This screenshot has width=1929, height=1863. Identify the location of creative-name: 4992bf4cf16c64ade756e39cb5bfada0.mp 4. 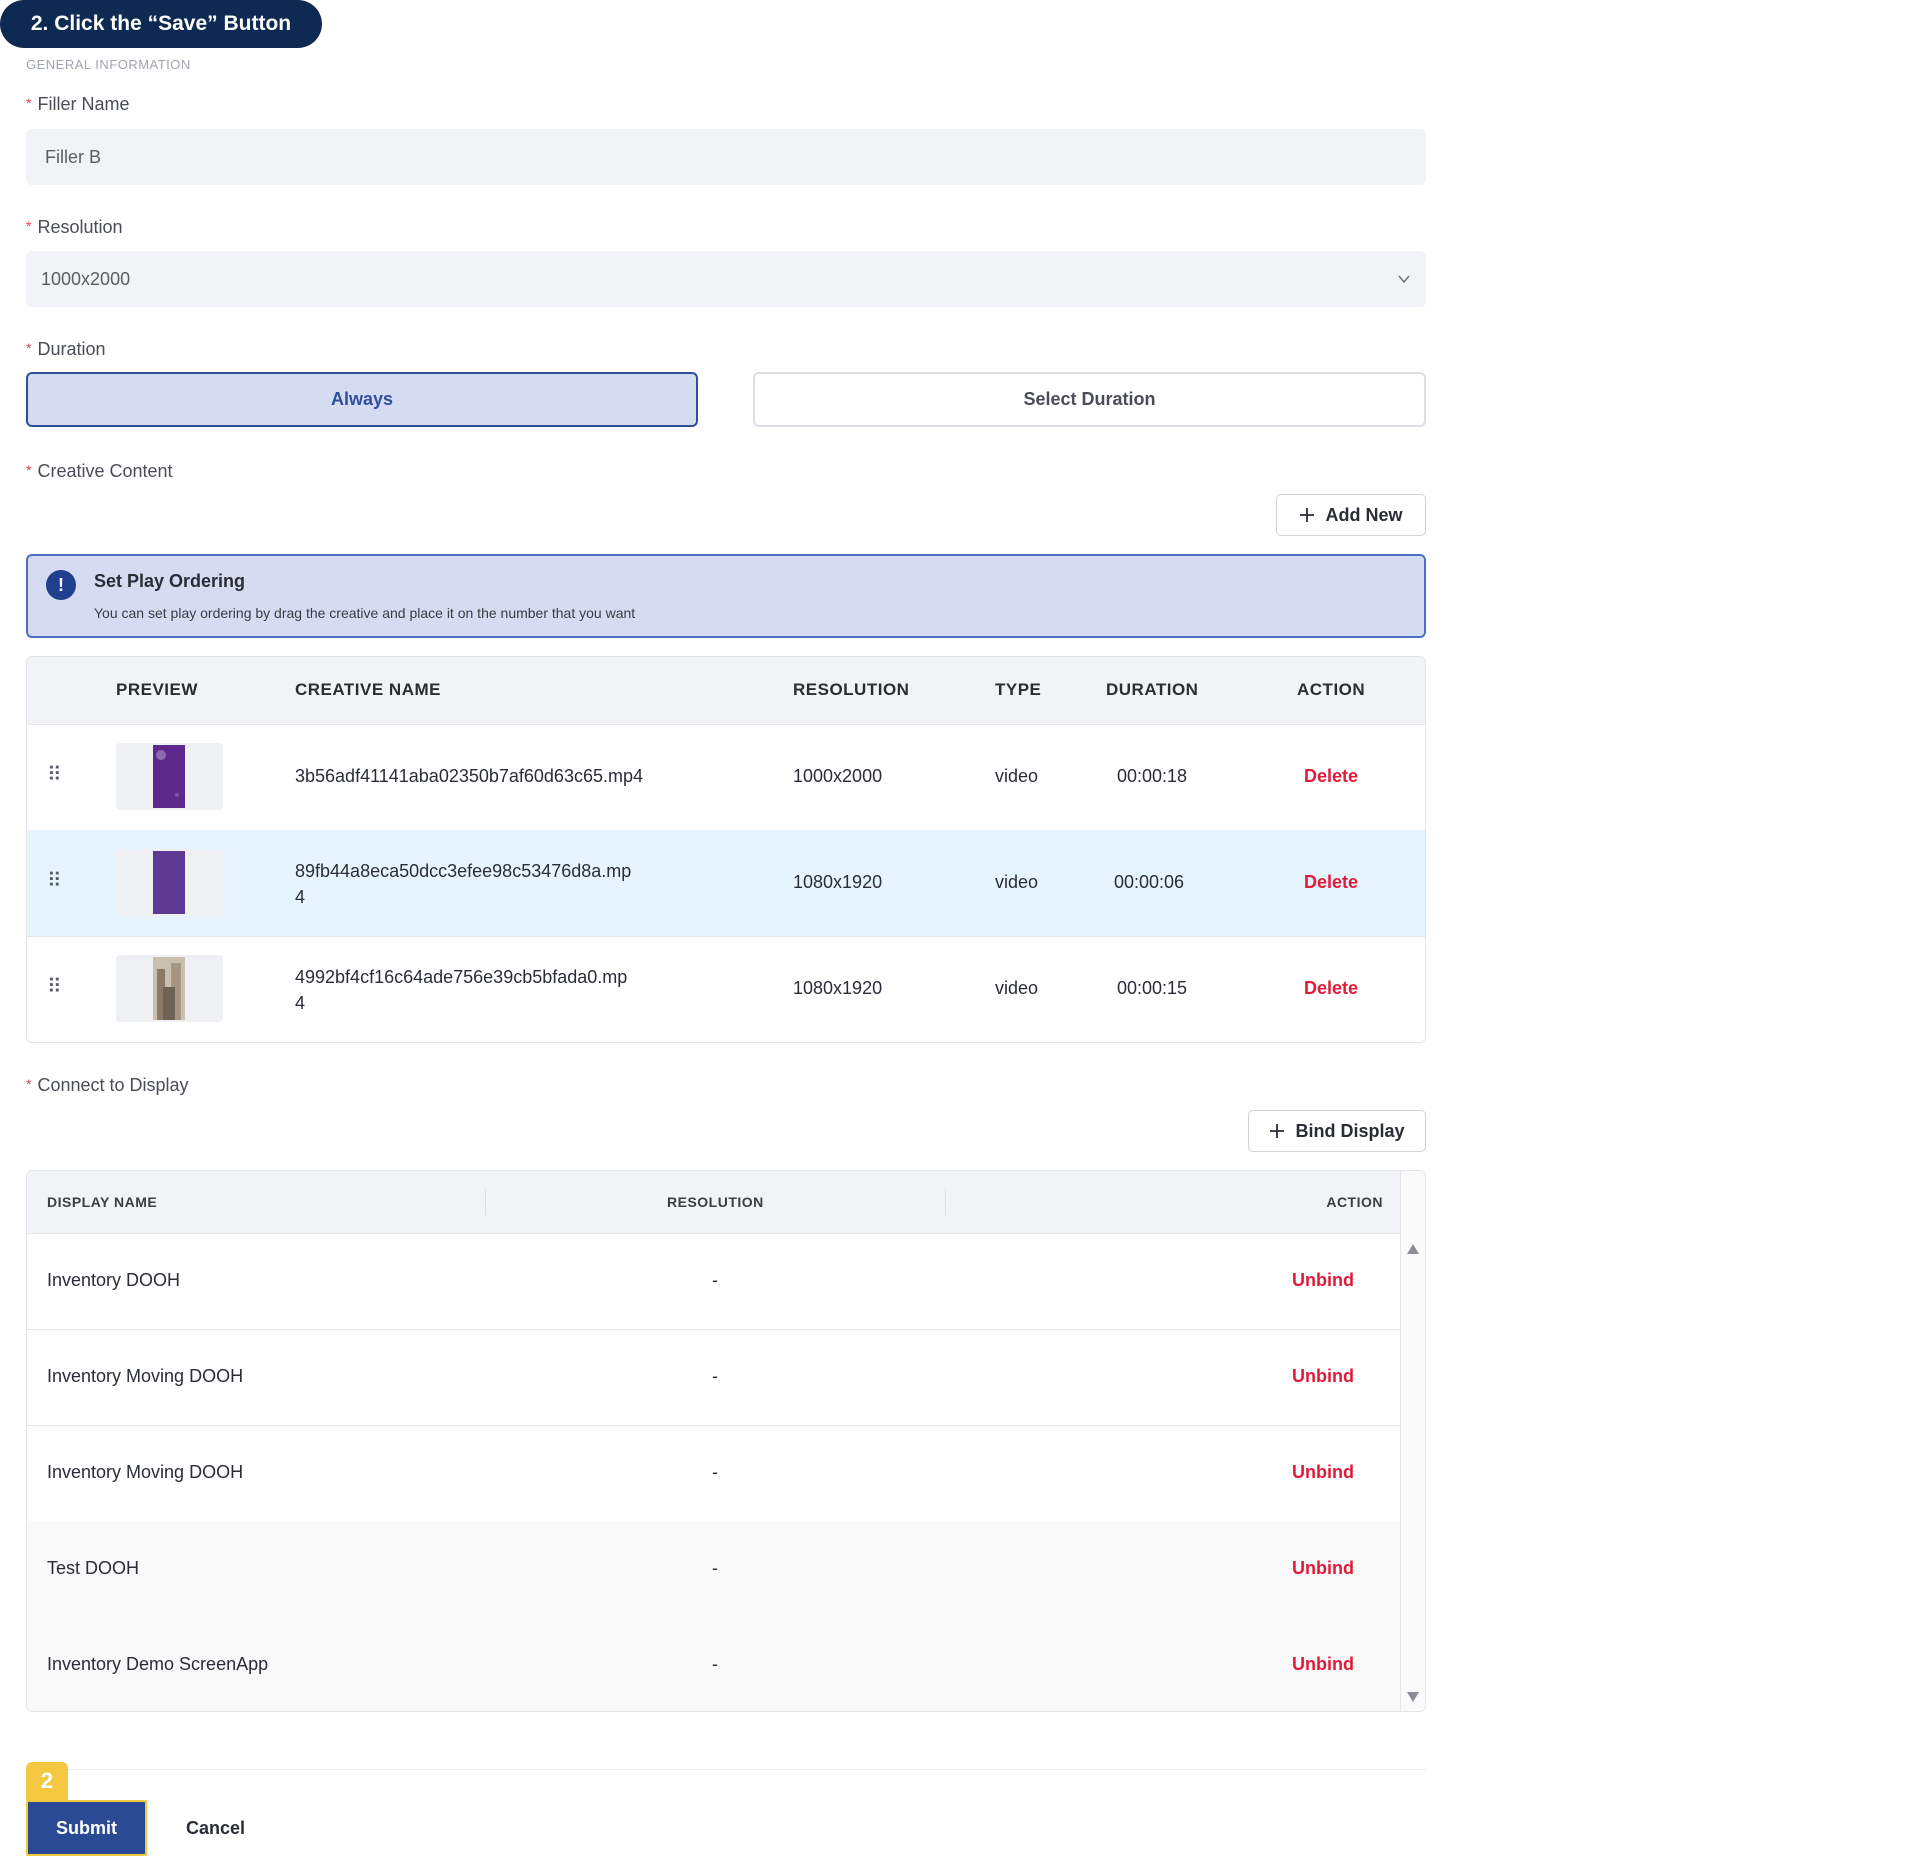
(461, 990).